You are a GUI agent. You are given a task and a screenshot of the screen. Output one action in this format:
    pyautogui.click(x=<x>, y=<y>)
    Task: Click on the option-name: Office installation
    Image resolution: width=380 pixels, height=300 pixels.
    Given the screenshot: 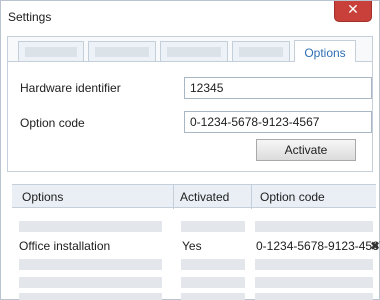 What is the action you would take?
    pyautogui.click(x=65, y=246)
    